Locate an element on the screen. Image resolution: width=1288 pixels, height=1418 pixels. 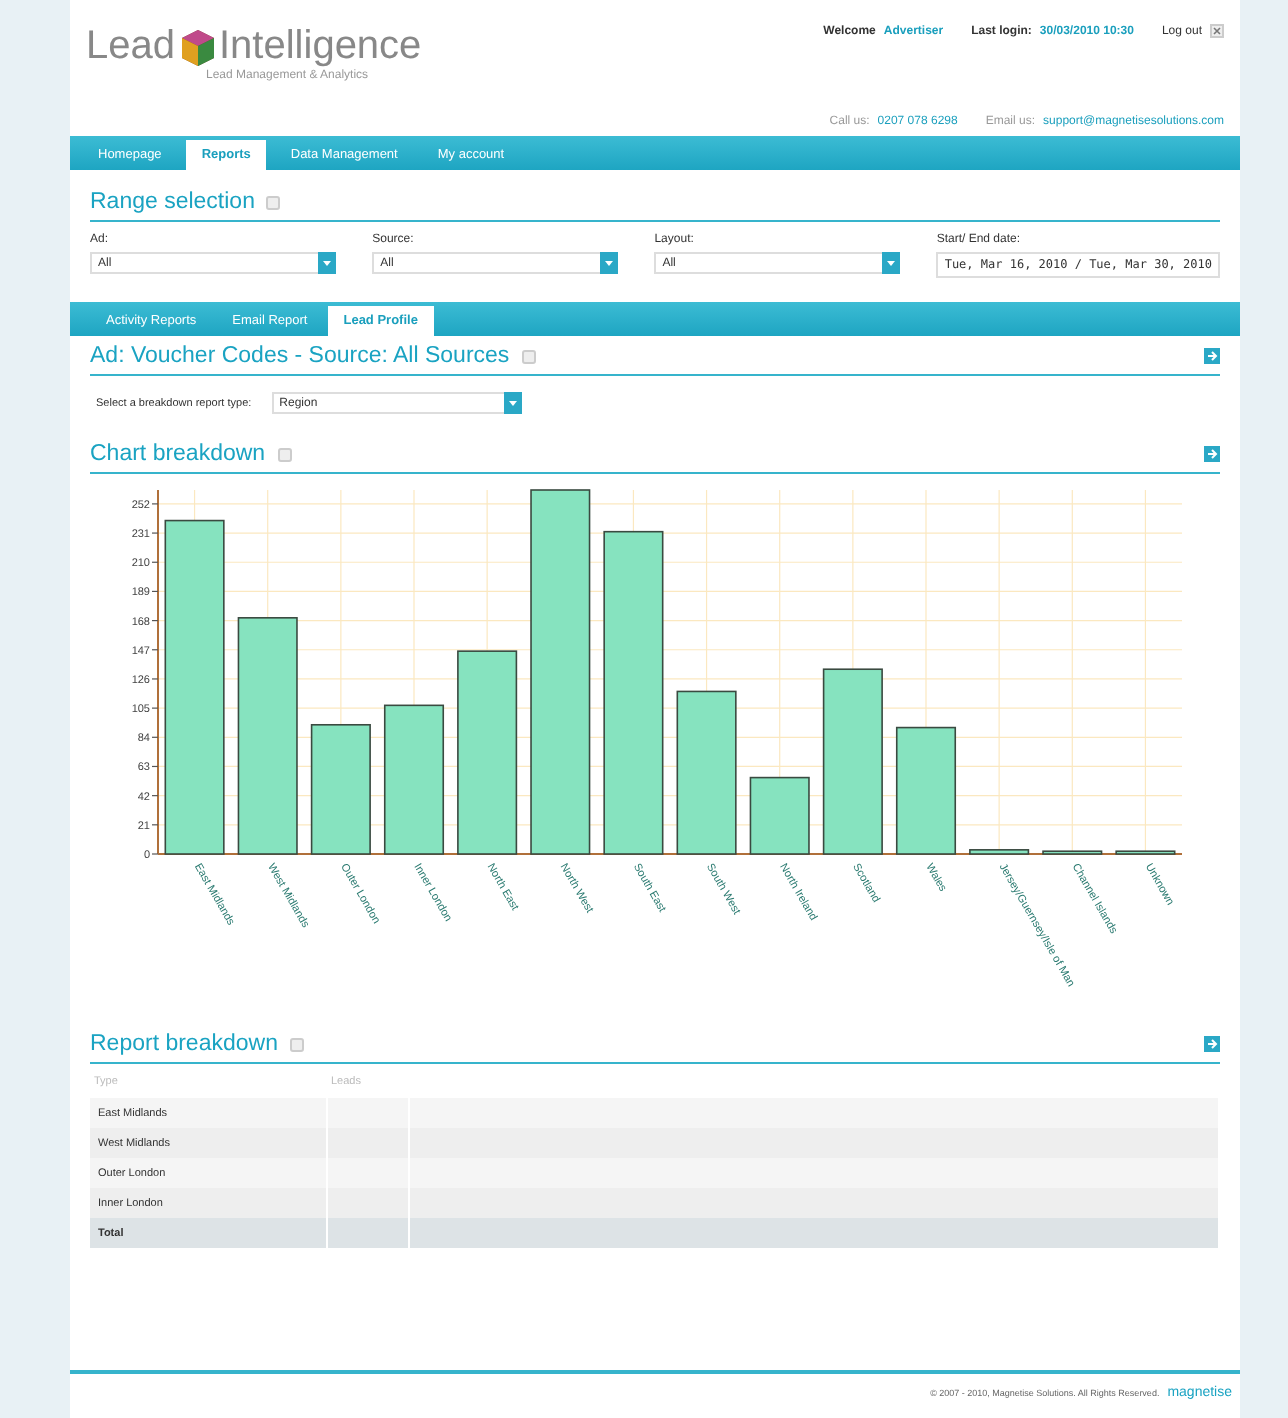
logo-text: Intelligence is located at coordinates (320, 46).